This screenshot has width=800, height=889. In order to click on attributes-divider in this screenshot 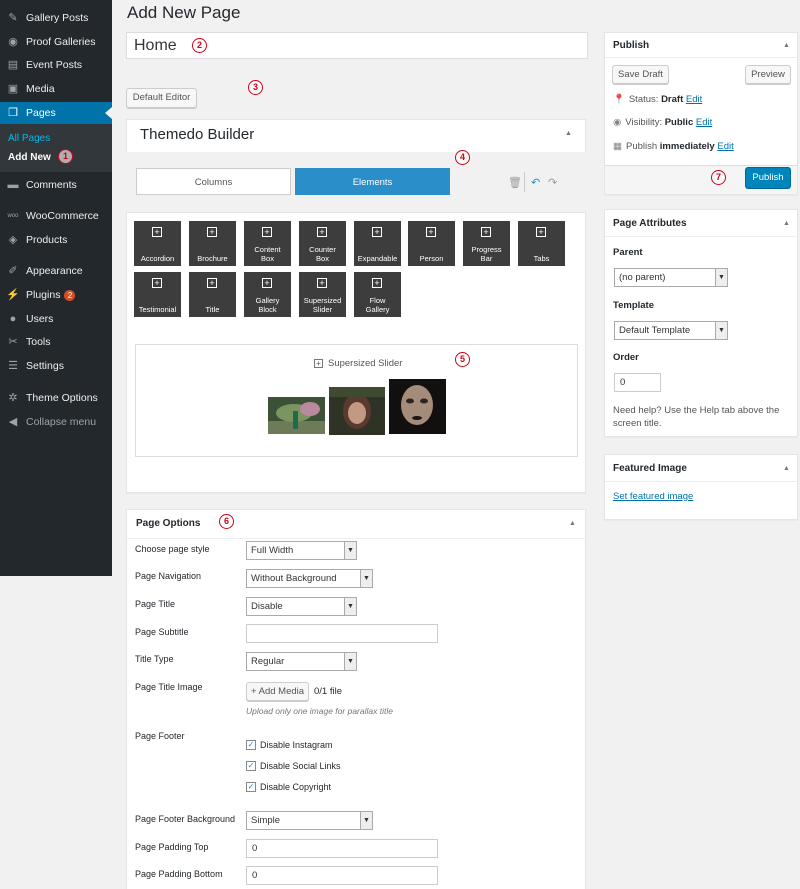, I will do `click(701, 236)`.